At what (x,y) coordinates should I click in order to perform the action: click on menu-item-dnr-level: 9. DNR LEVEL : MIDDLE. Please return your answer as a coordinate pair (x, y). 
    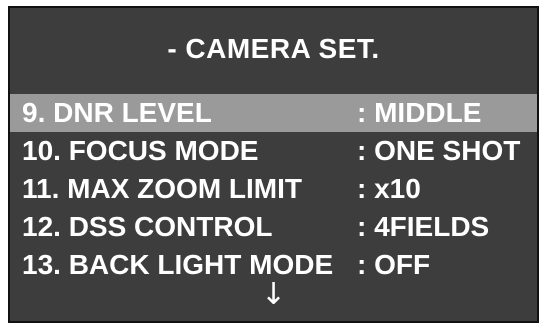
    Looking at the image, I should click on (273, 113).